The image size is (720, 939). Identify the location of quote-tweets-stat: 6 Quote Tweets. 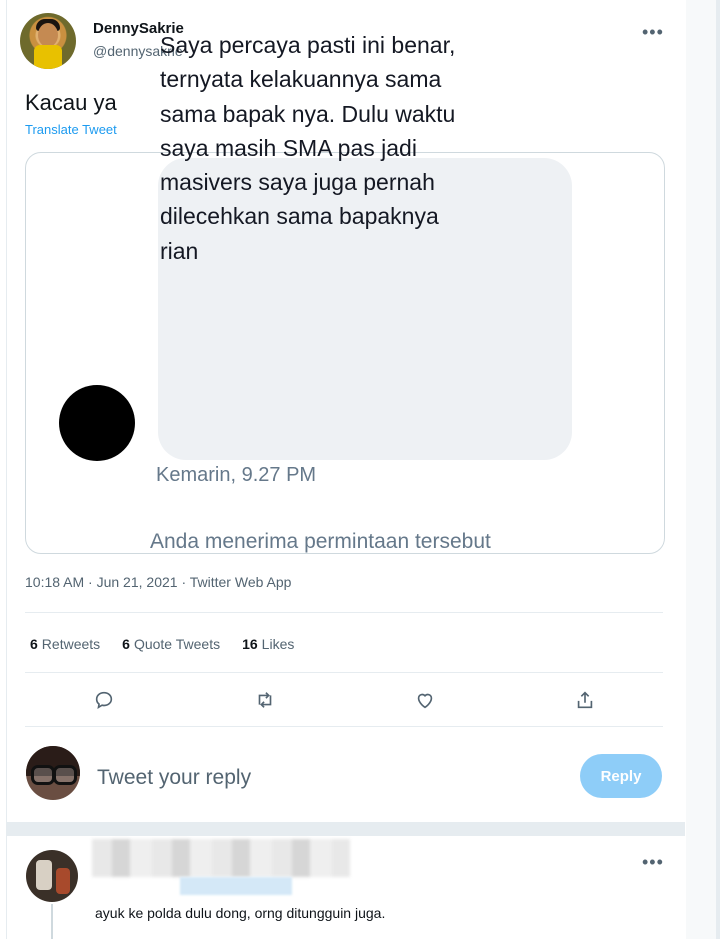
(171, 644).